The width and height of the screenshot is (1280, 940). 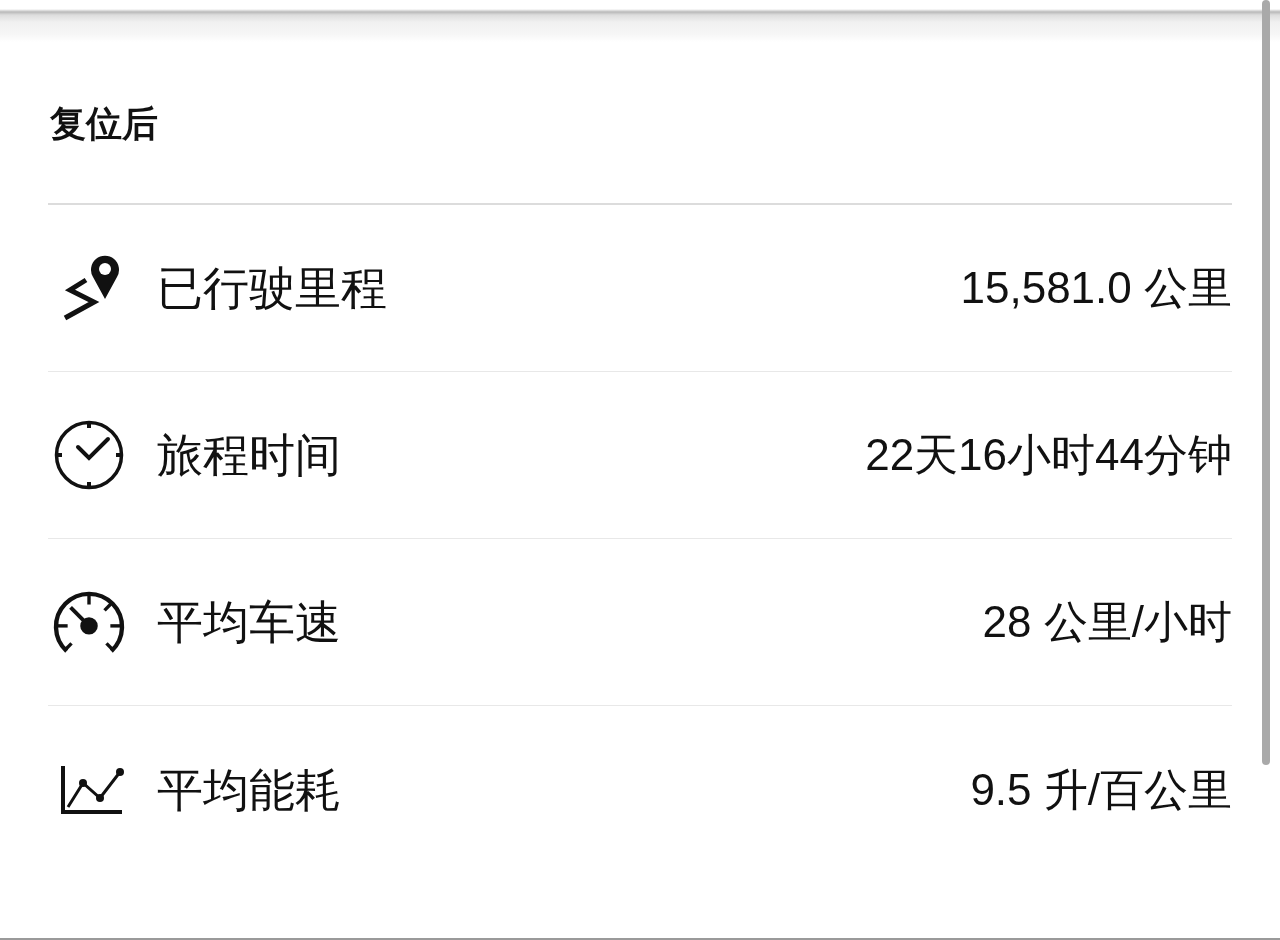 I want to click on stat-label: 旅程时间, so click(x=249, y=455).